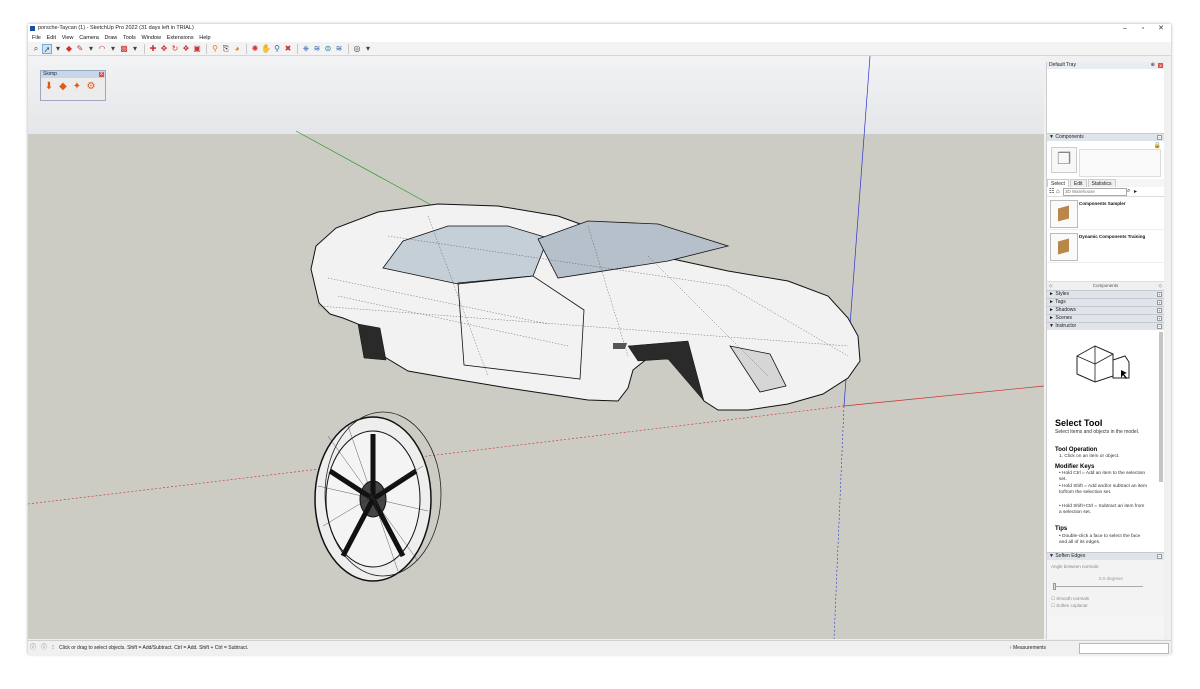  What do you see at coordinates (153, 49) in the screenshot?
I see `push-pull-icon: ✚` at bounding box center [153, 49].